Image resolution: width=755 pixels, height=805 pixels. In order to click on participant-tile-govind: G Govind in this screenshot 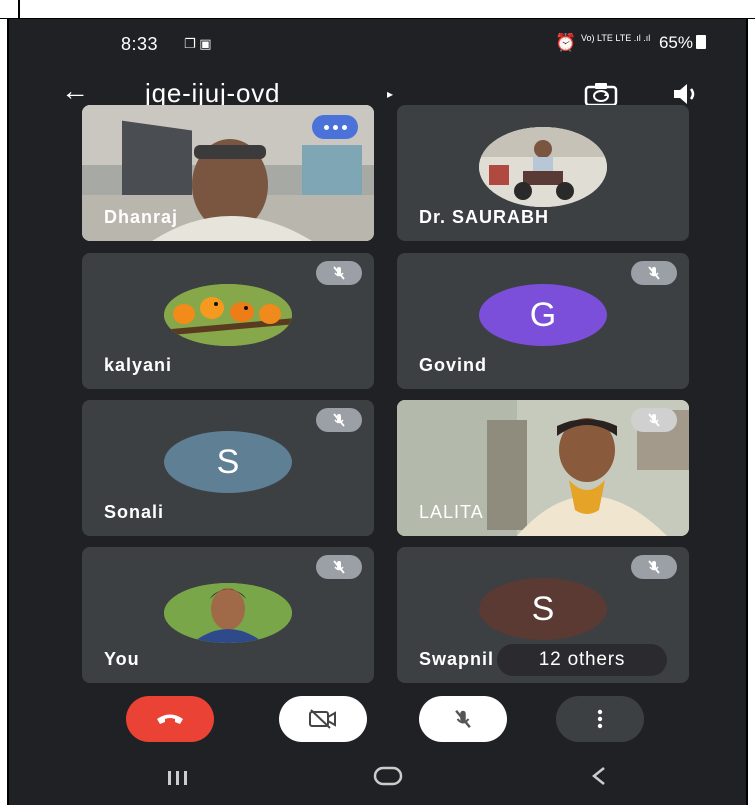, I will do `click(543, 321)`.